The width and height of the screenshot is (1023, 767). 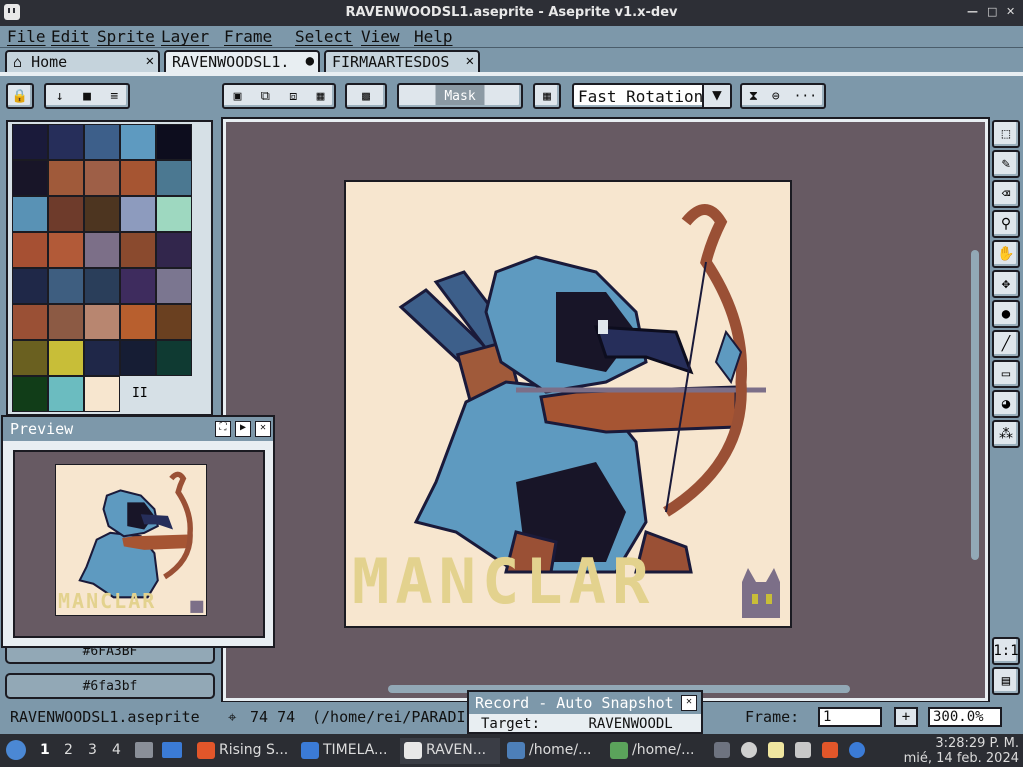 I want to click on fullscreen-icon: ⛶, so click(x=223, y=429).